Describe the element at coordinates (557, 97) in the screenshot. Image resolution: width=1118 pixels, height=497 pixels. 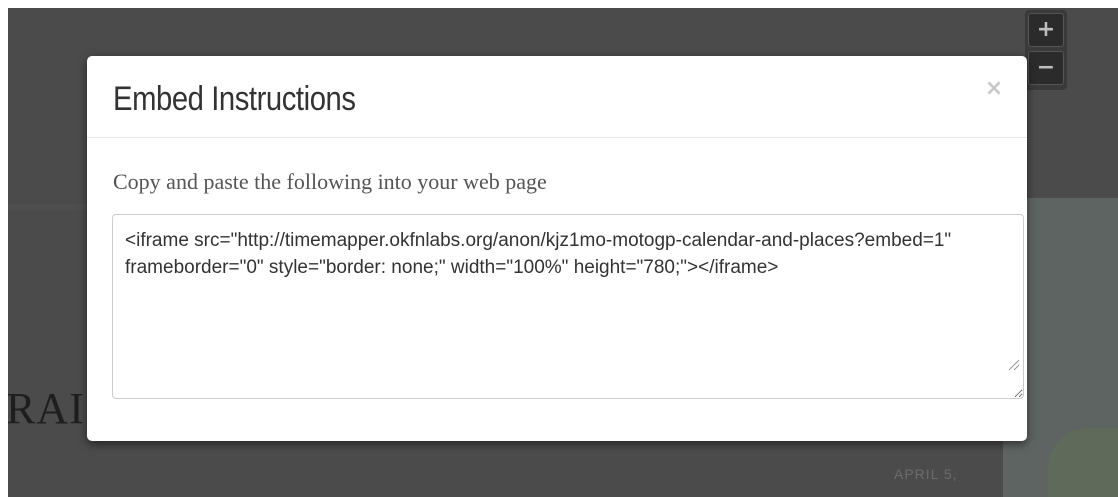
I see `modal-header: Embed Instructions ×` at that location.